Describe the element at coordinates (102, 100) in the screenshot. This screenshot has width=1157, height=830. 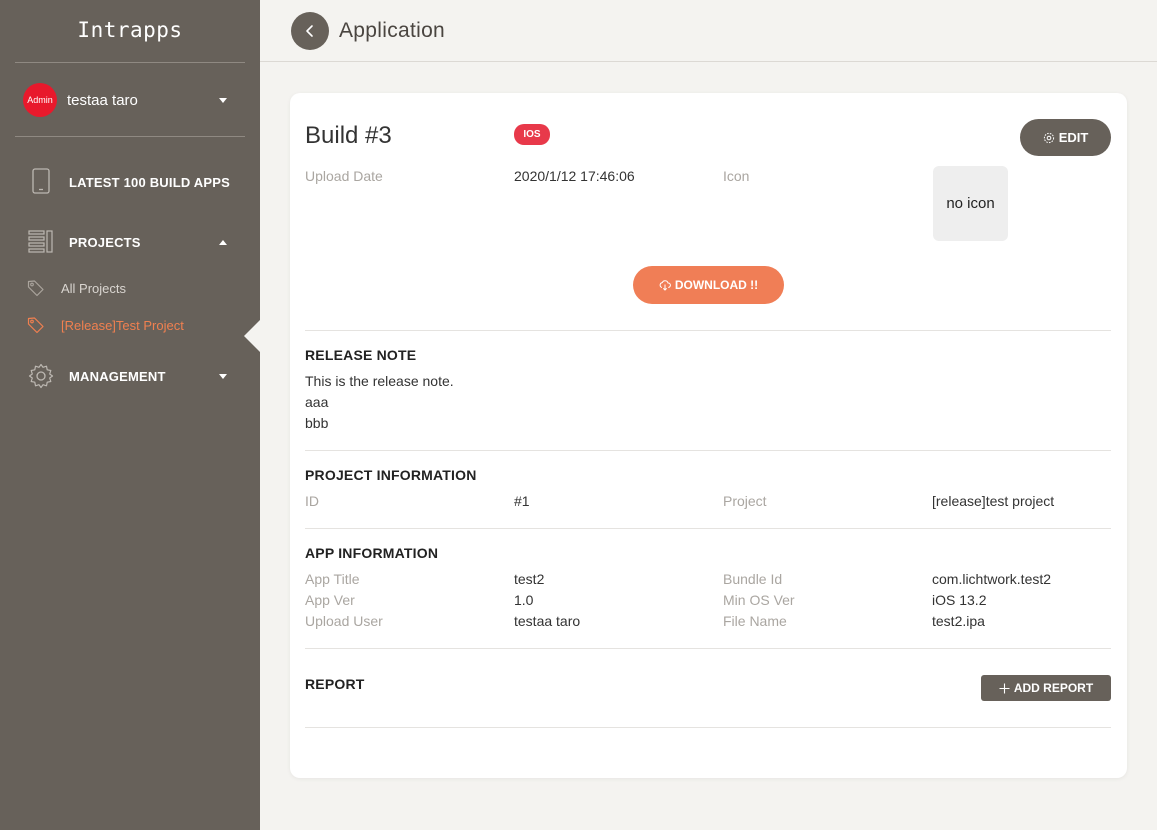
I see `user-name: testaa taro` at that location.